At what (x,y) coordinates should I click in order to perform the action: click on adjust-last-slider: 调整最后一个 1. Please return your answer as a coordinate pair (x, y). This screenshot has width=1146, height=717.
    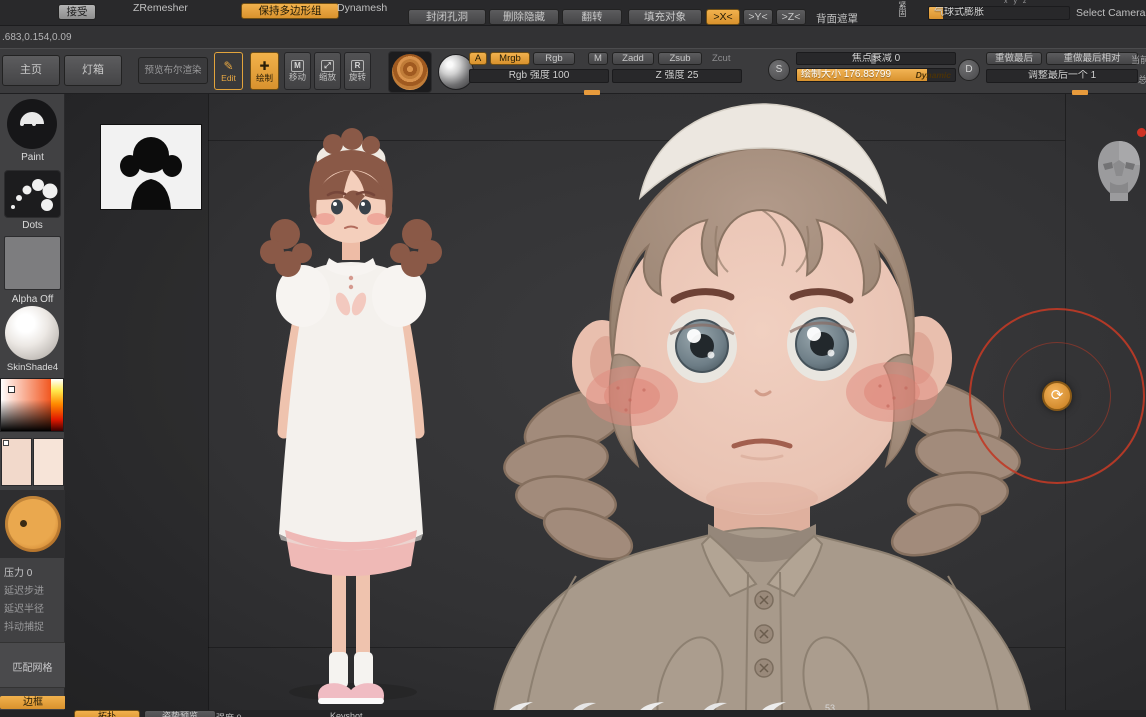
    Looking at the image, I should click on (1062, 76).